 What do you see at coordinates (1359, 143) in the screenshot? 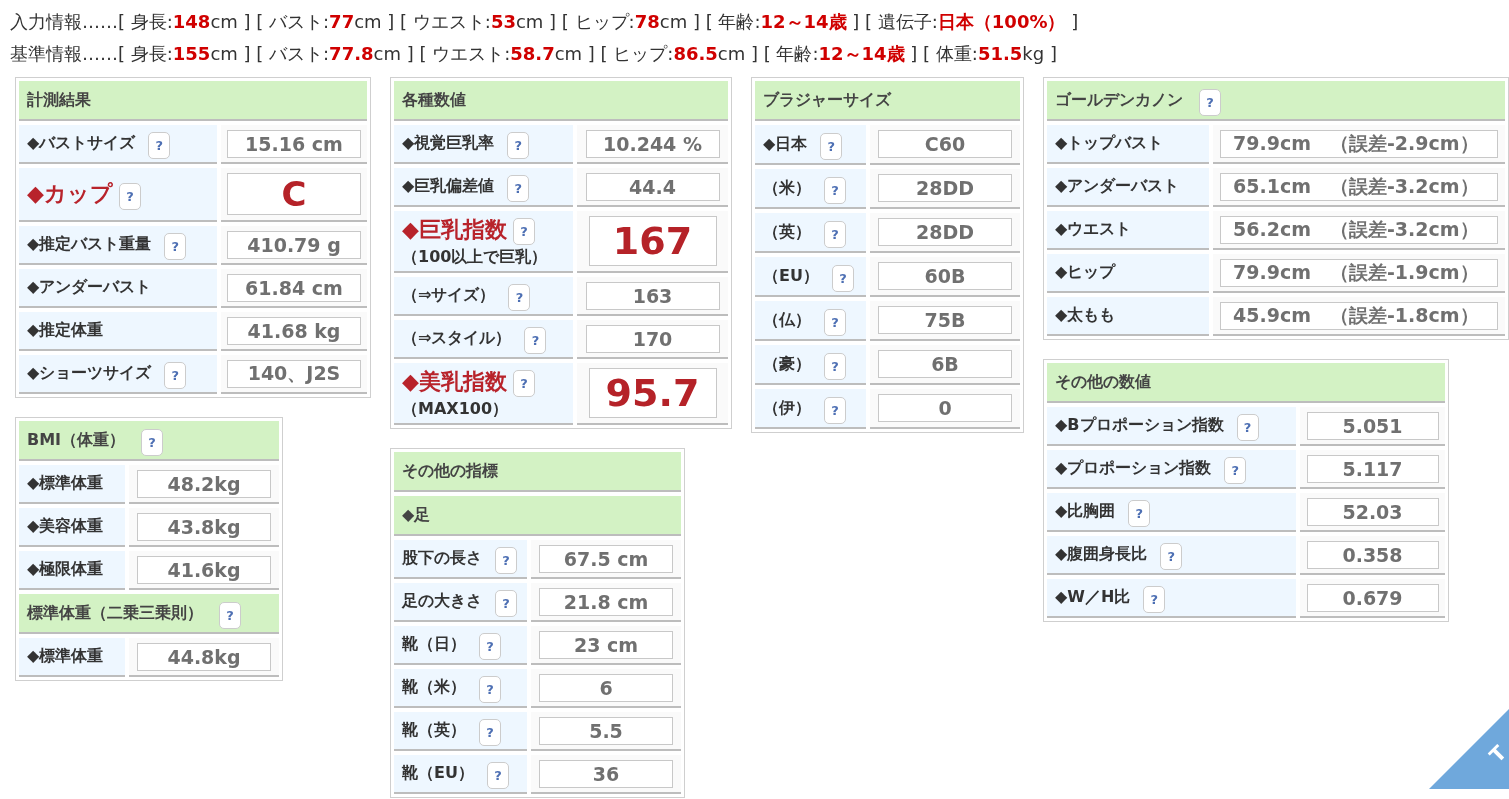
I see `result-field: 79.9cm （誤差-2.9cm）` at bounding box center [1359, 143].